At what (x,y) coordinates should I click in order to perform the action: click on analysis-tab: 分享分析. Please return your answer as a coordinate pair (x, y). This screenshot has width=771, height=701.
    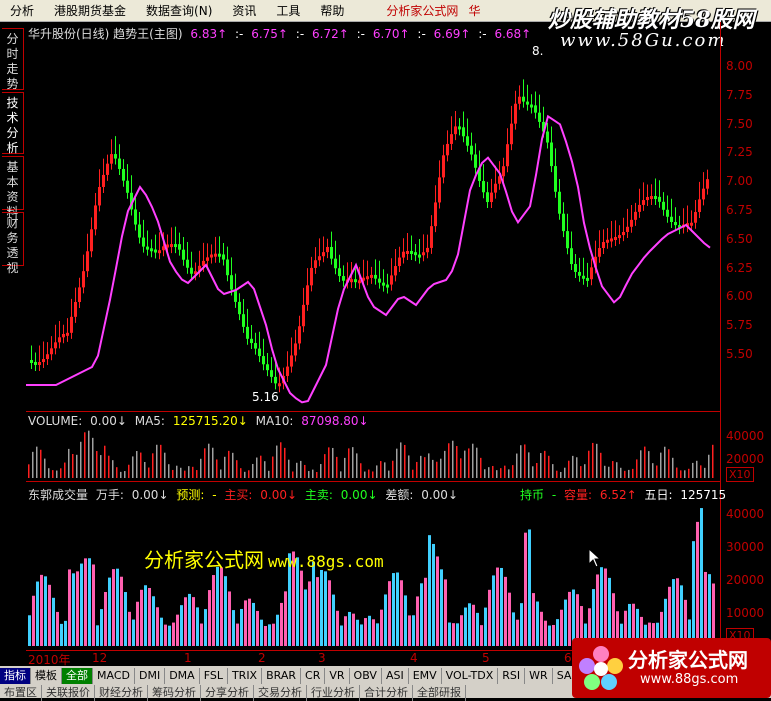
    Looking at the image, I should click on (227, 693).